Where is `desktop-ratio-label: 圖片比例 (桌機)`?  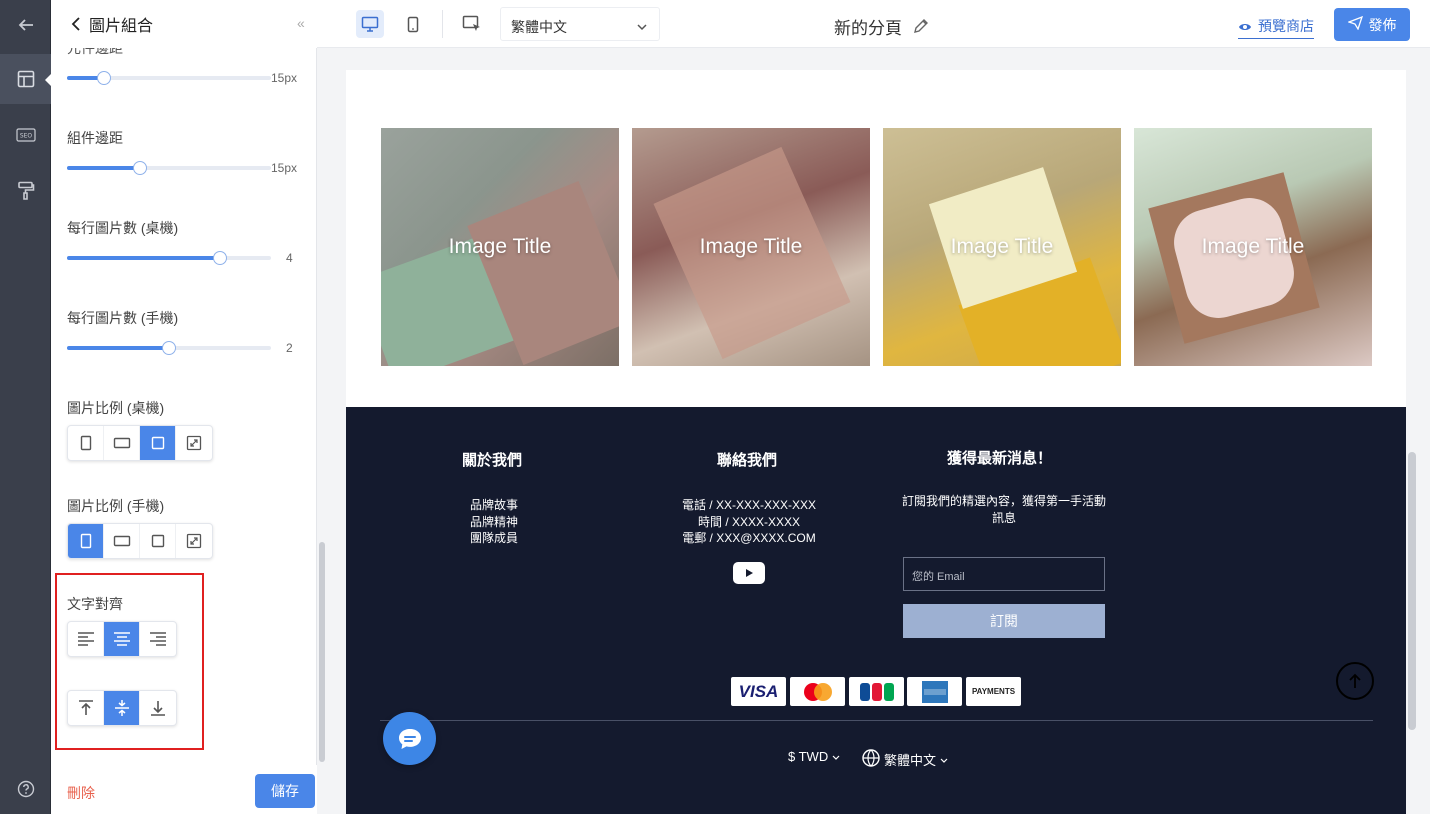 desktop-ratio-label: 圖片比例 (桌機) is located at coordinates (116, 408).